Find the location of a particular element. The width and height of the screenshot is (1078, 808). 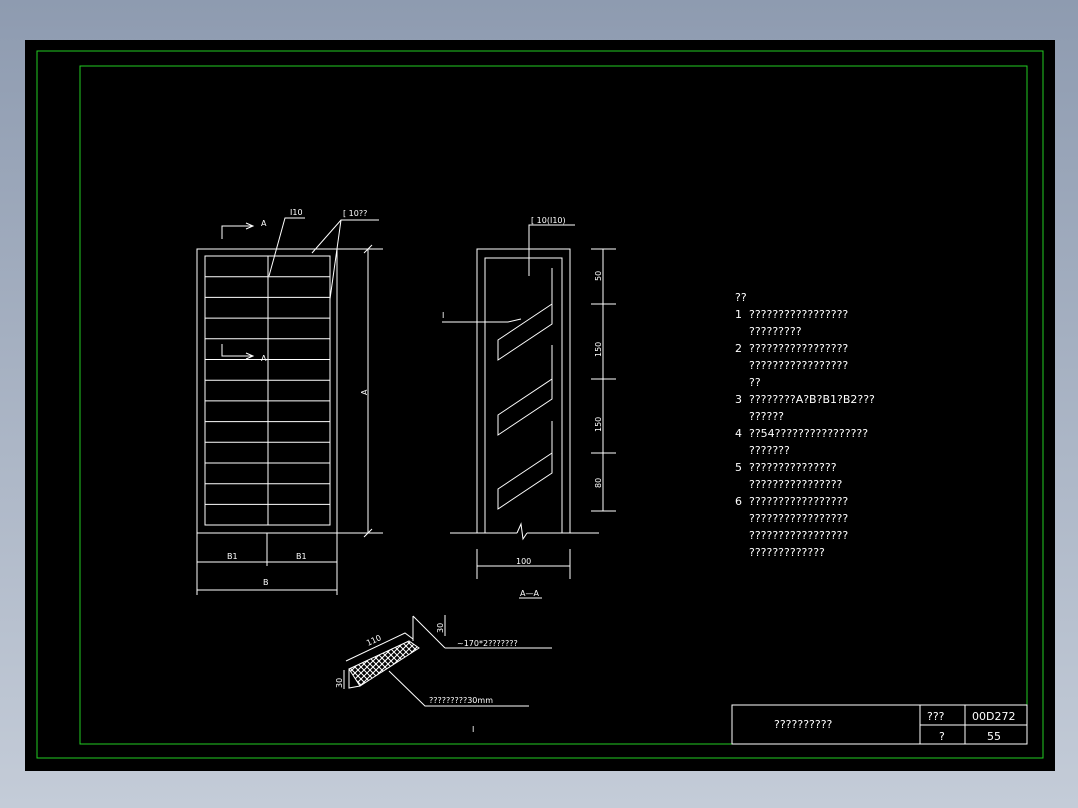

detail-mark: I is located at coordinates (473, 729).